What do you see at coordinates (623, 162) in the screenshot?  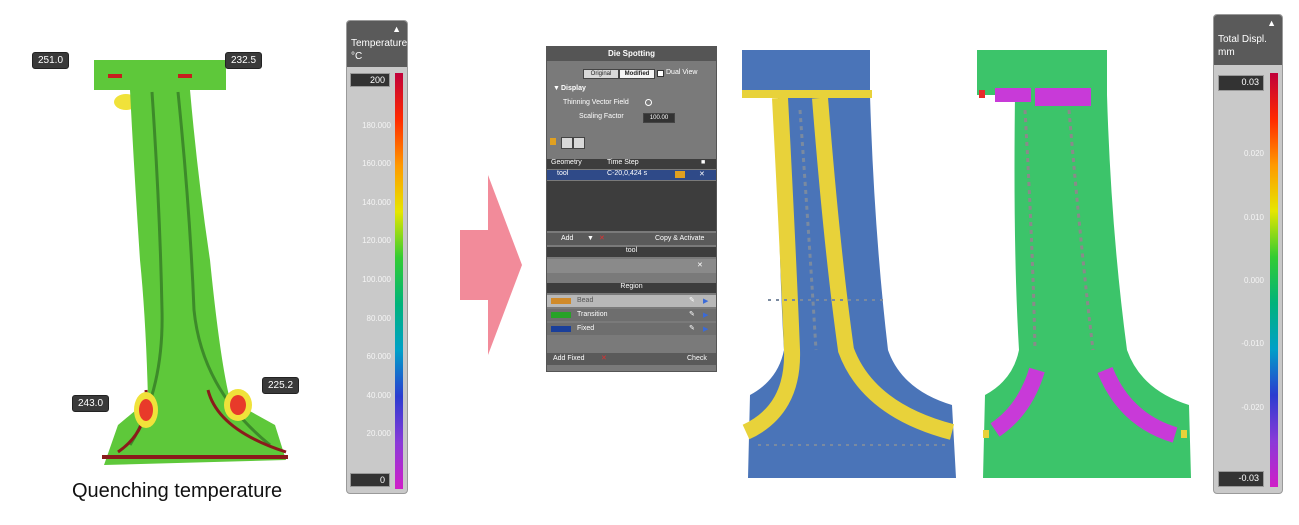 I see `timestep-column-header: Time Step` at bounding box center [623, 162].